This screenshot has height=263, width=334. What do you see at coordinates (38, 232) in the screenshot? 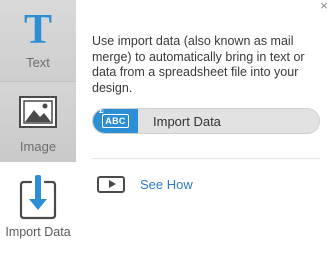
I see `sidebar-item-label: Import Data` at bounding box center [38, 232].